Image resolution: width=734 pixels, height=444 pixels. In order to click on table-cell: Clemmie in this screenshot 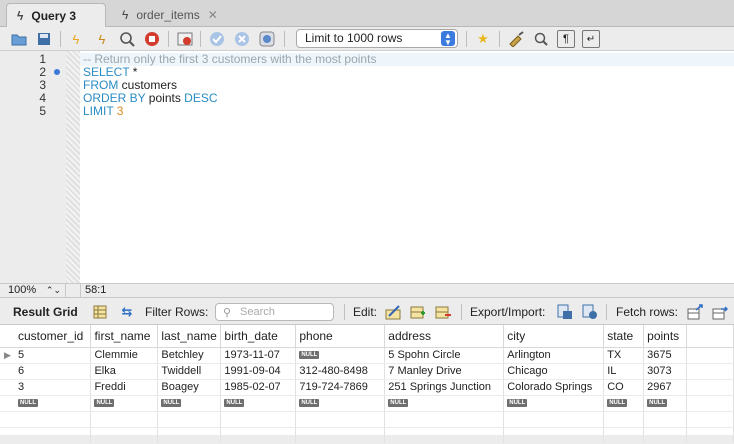, I will do `click(124, 355)`.